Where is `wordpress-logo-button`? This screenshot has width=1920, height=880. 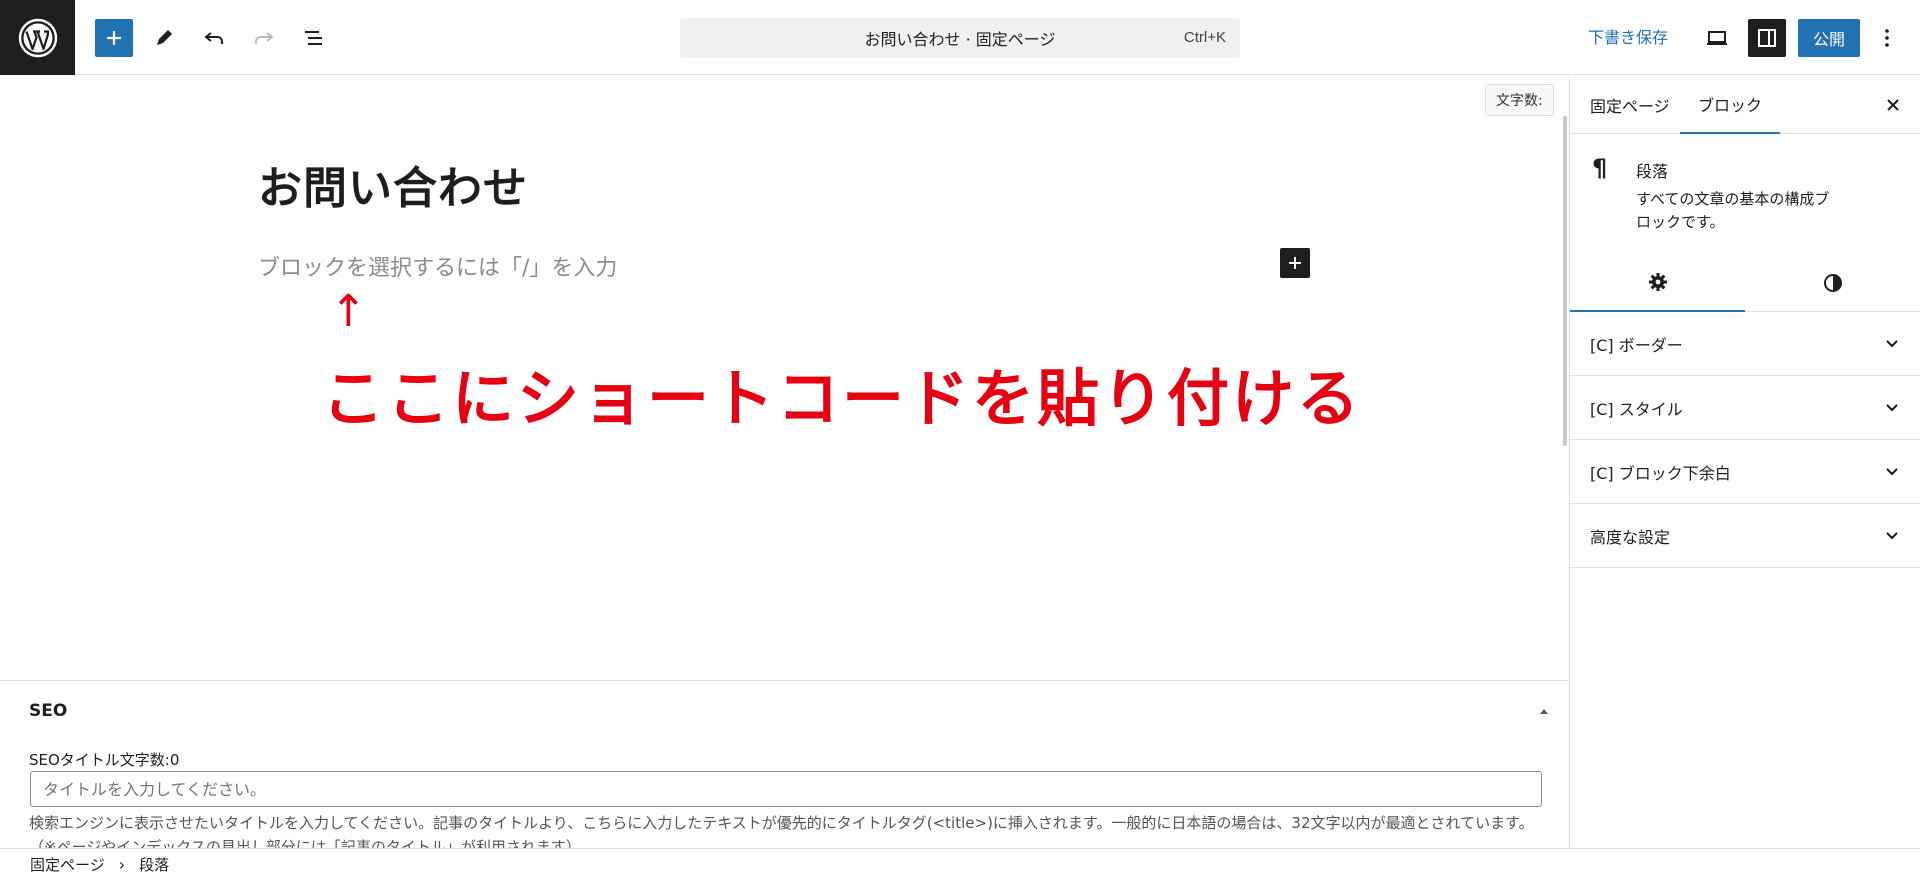
wordpress-logo-button is located at coordinates (37, 37).